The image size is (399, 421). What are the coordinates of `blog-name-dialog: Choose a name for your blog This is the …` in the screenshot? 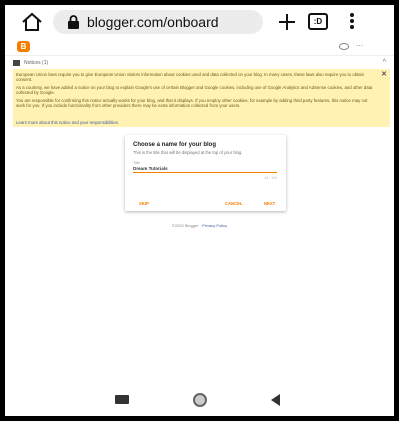 It's located at (205, 173).